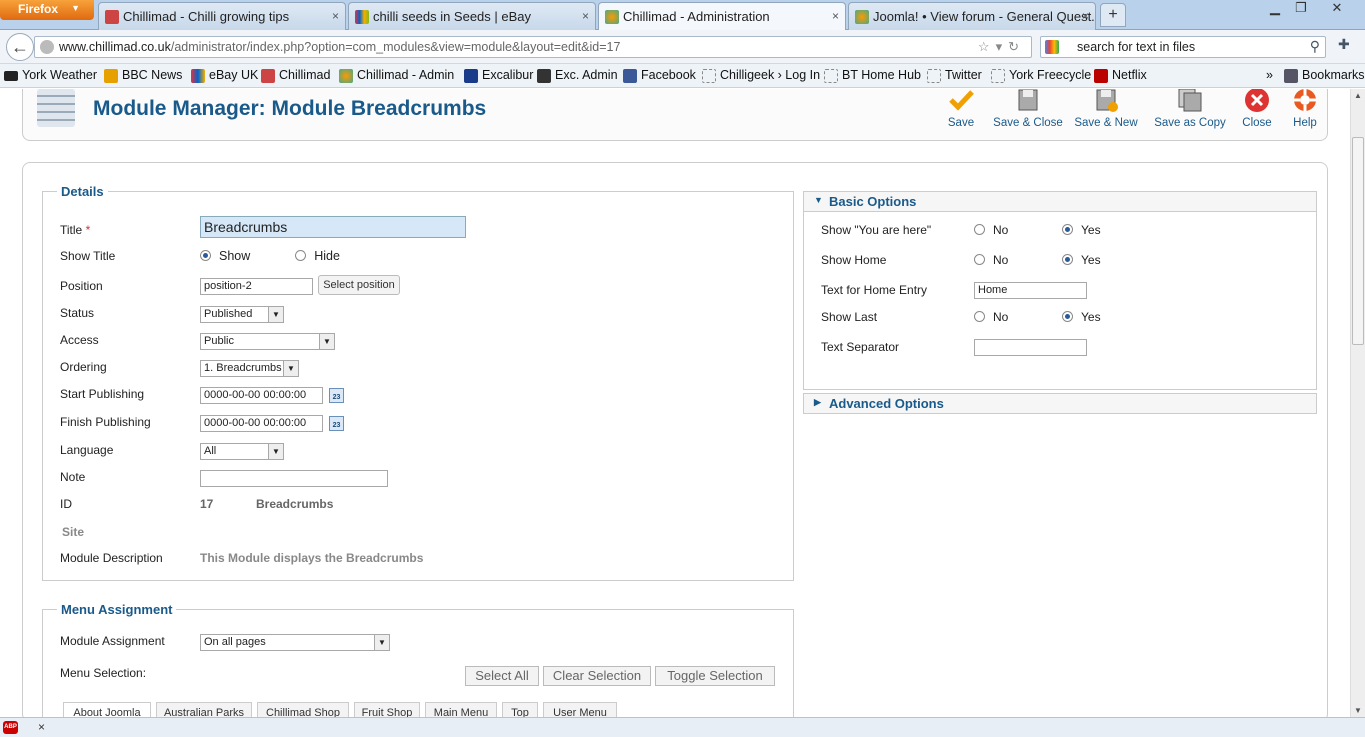 Image resolution: width=1365 pixels, height=737 pixels. I want to click on tab-australian-parks: Australian Parks, so click(204, 709).